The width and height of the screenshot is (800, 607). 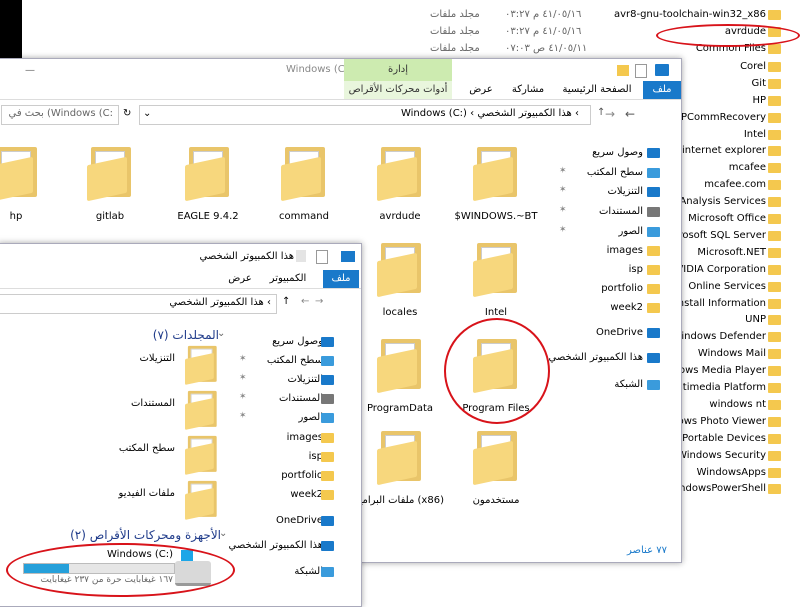 What do you see at coordinates (690, 14) in the screenshot?
I see `background-folder-name: avr8-gnu-toolchain-win32_x86` at bounding box center [690, 14].